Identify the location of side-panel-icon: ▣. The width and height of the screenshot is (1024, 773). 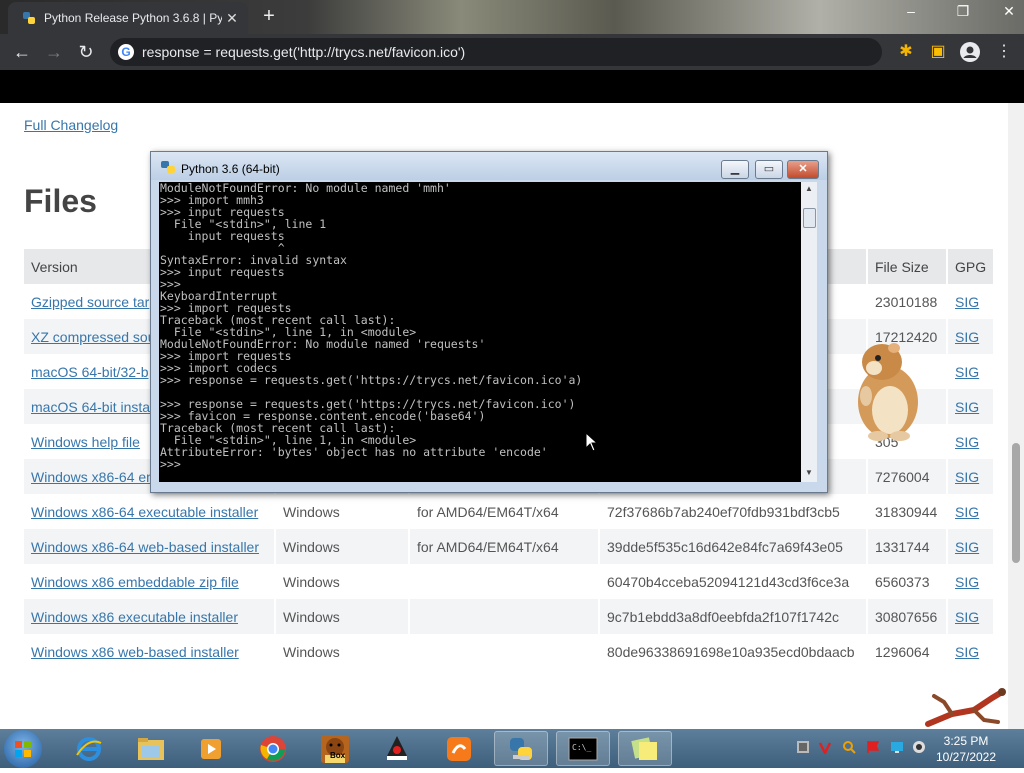
(938, 52).